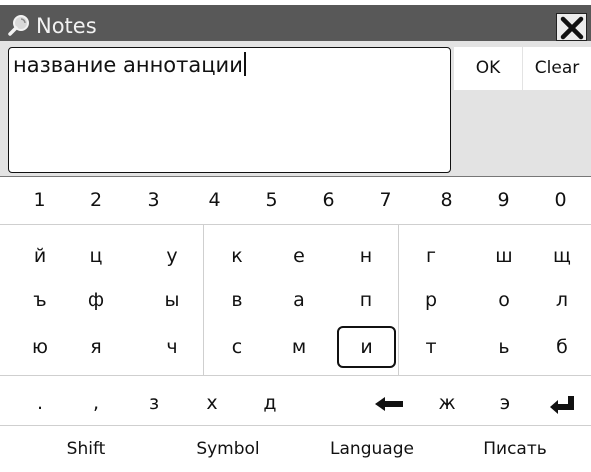 The height and width of the screenshot is (472, 591). I want to click on note-text-value: название аннотации, so click(128, 65).